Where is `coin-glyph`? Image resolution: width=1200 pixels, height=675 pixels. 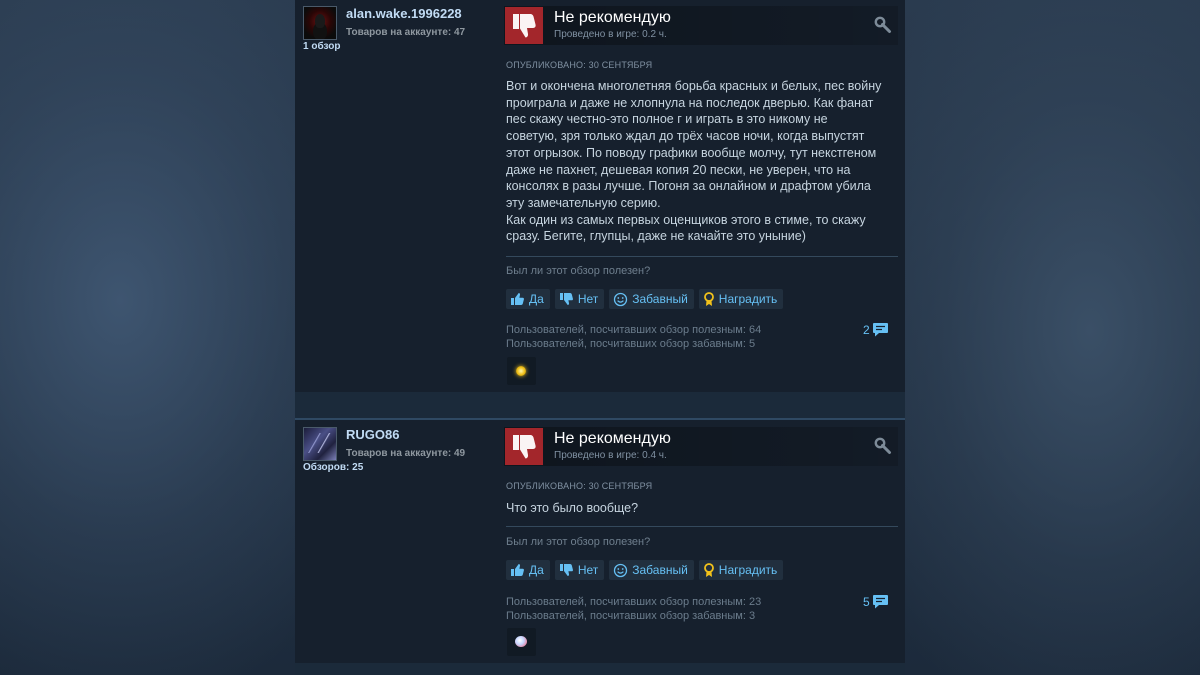
coin-glyph is located at coordinates (521, 371).